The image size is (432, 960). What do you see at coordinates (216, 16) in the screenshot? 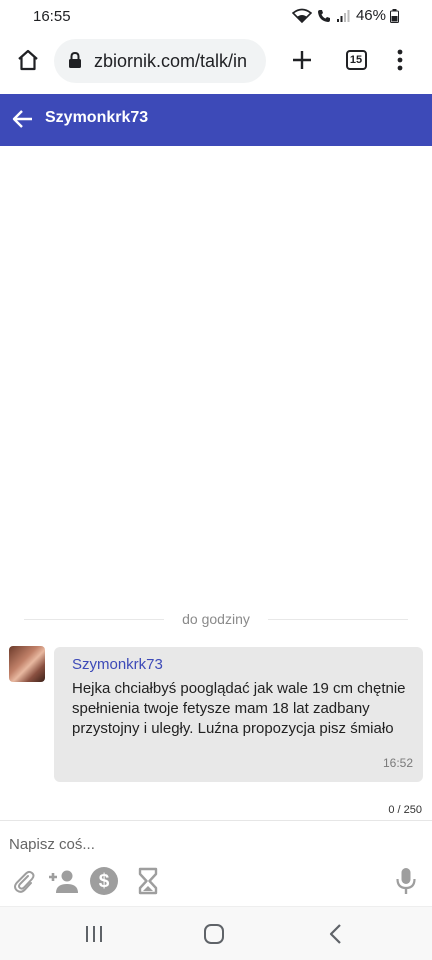
I see `status-bar: 16:55 46%` at bounding box center [216, 16].